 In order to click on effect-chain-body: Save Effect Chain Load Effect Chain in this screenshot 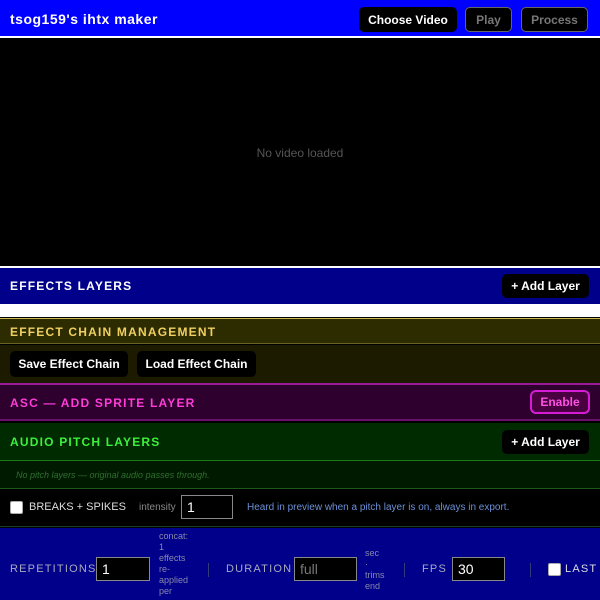, I will do `click(300, 364)`.